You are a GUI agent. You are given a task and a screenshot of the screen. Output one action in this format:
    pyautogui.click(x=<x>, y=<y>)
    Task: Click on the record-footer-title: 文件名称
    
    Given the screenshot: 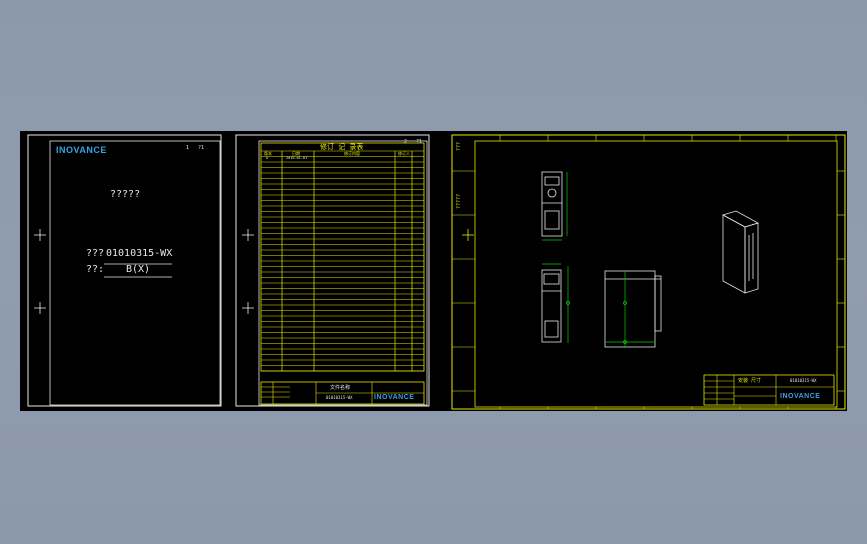 What is the action you would take?
    pyautogui.click(x=340, y=388)
    